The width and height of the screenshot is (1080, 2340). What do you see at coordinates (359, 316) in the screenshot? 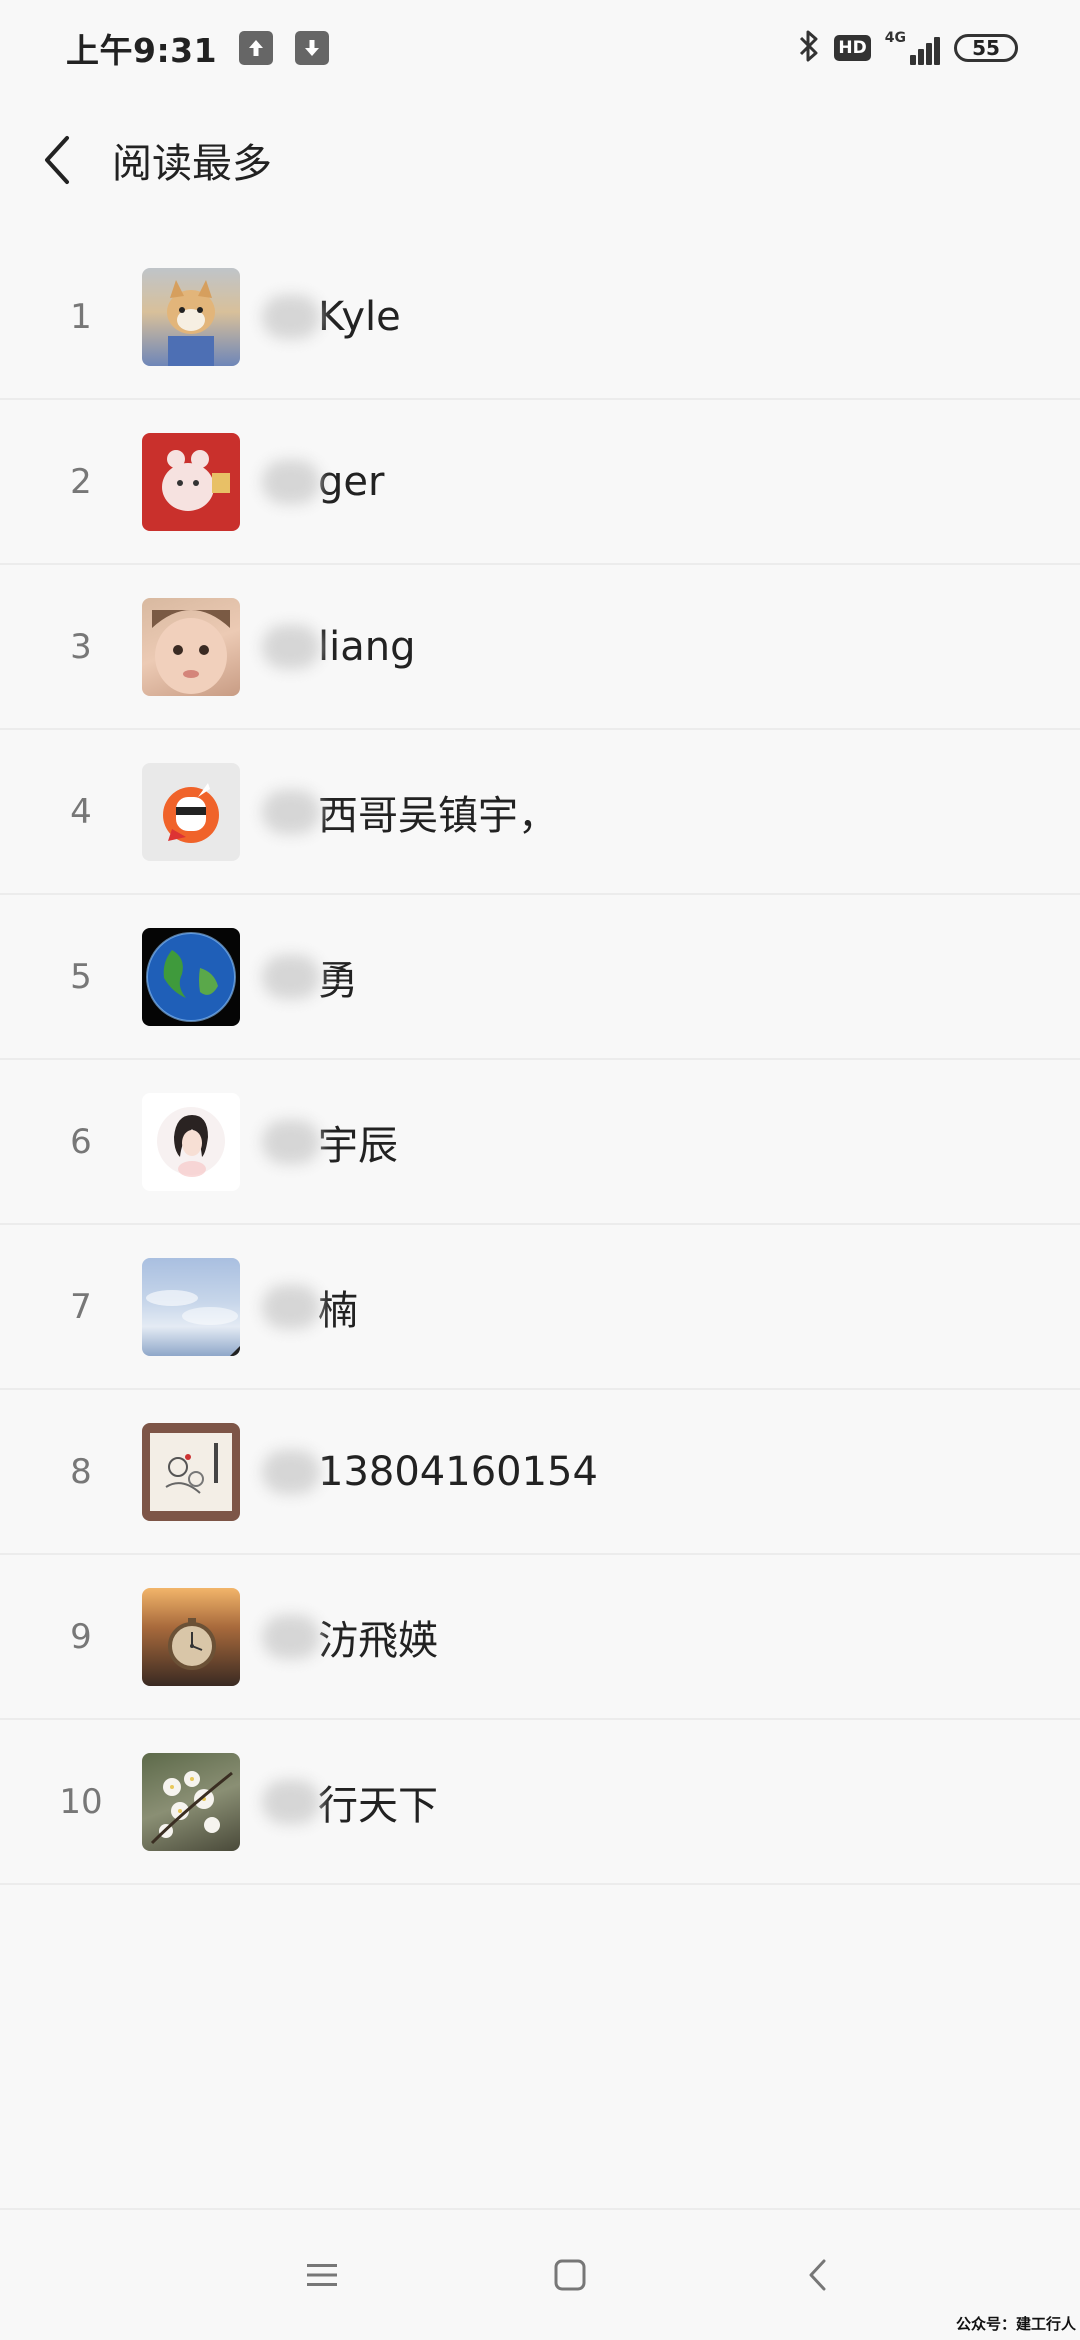
I see `reader-name: Kyle` at bounding box center [359, 316].